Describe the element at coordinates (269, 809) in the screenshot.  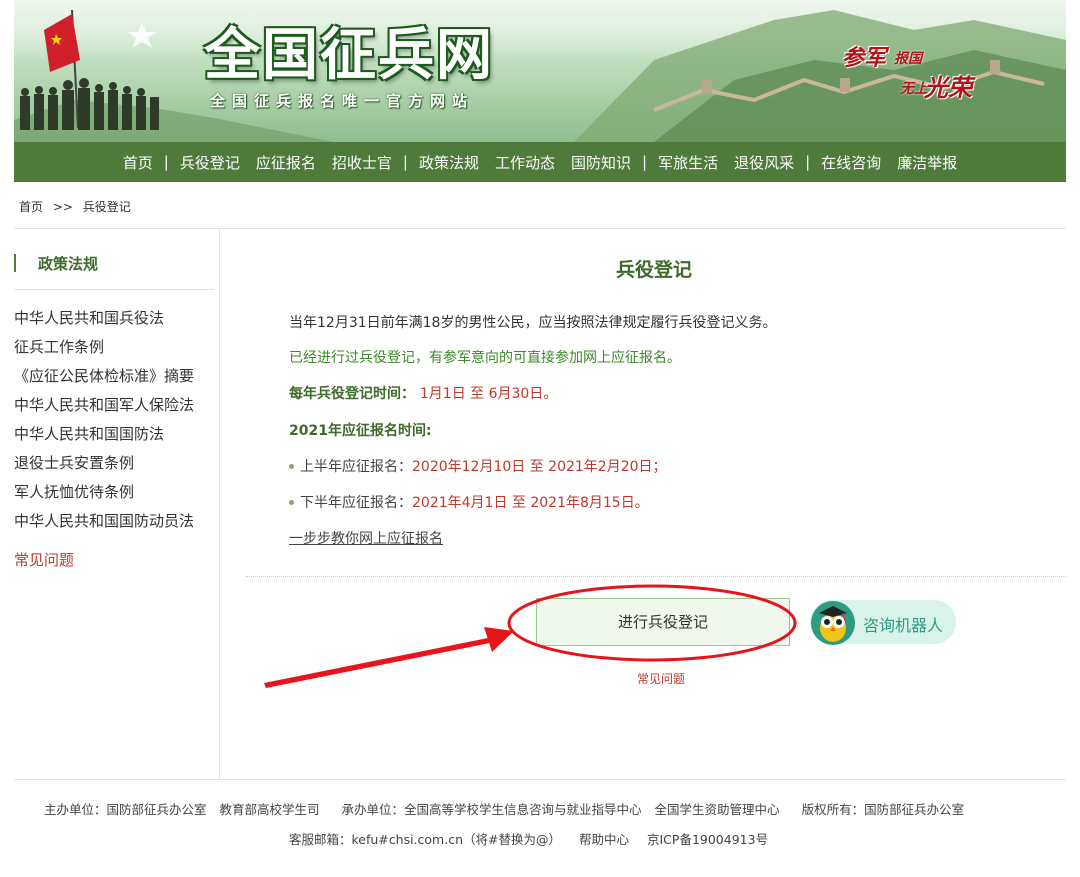
I see `footer-sponsor-2: 教育部高校学生司` at that location.